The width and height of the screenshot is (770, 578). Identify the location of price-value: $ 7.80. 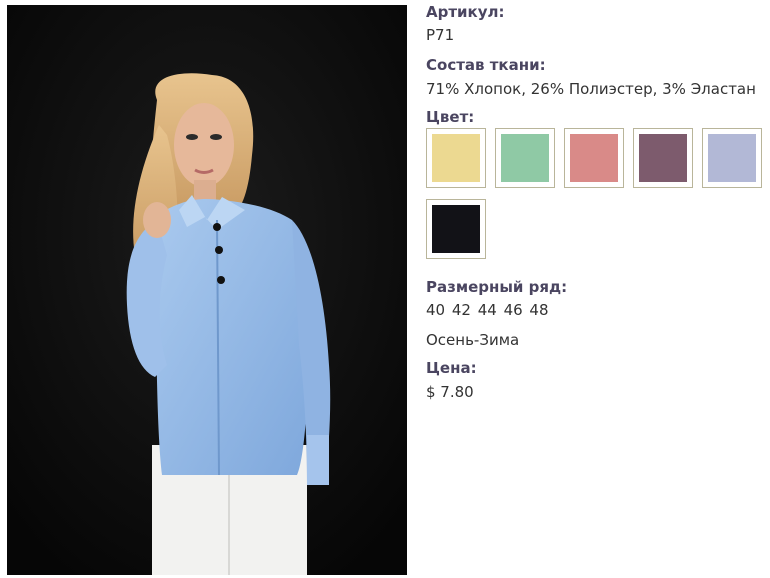
(450, 392).